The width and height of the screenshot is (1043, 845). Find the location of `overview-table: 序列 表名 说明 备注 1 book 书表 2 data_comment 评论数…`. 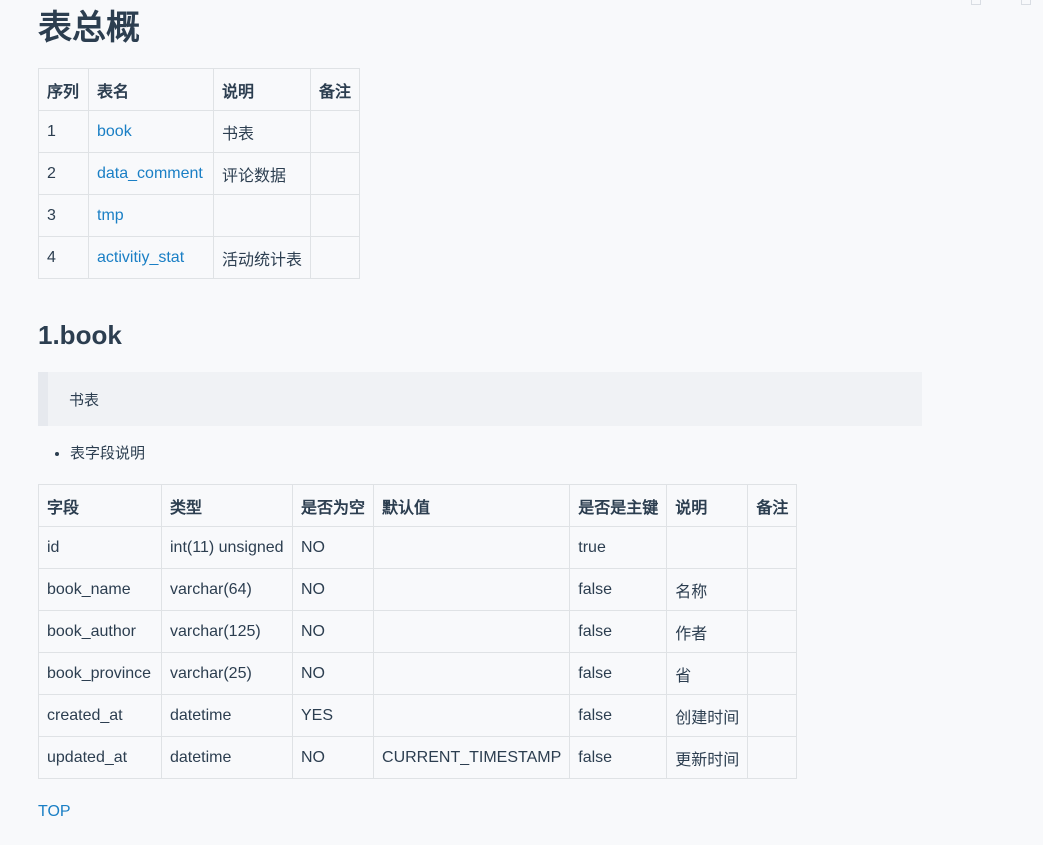

overview-table: 序列 表名 说明 备注 1 book 书表 2 data_comment 评论数… is located at coordinates (199, 173).